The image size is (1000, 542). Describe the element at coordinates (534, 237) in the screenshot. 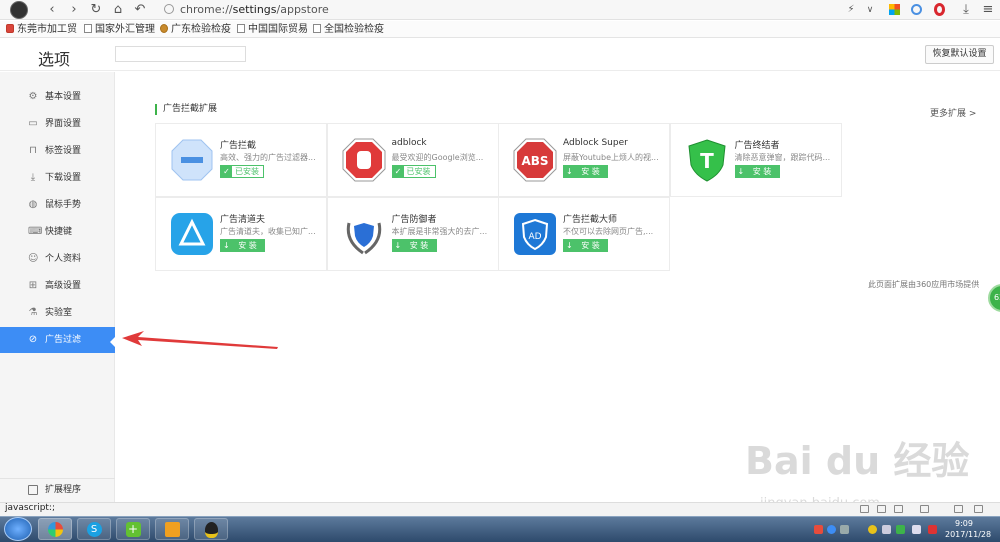

I see `svg-text: AD` at that location.